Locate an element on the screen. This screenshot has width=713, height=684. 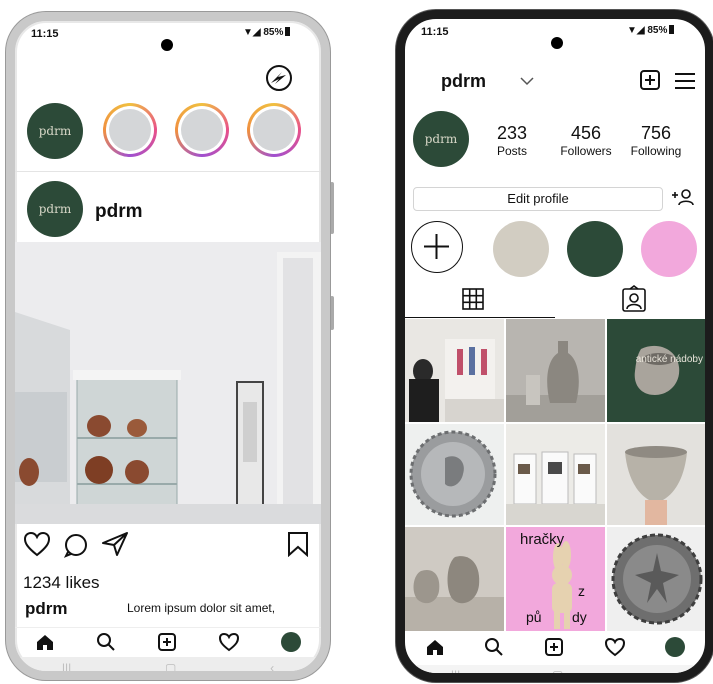
story-avatar-own: pdrm is located at coordinates (55, 131).